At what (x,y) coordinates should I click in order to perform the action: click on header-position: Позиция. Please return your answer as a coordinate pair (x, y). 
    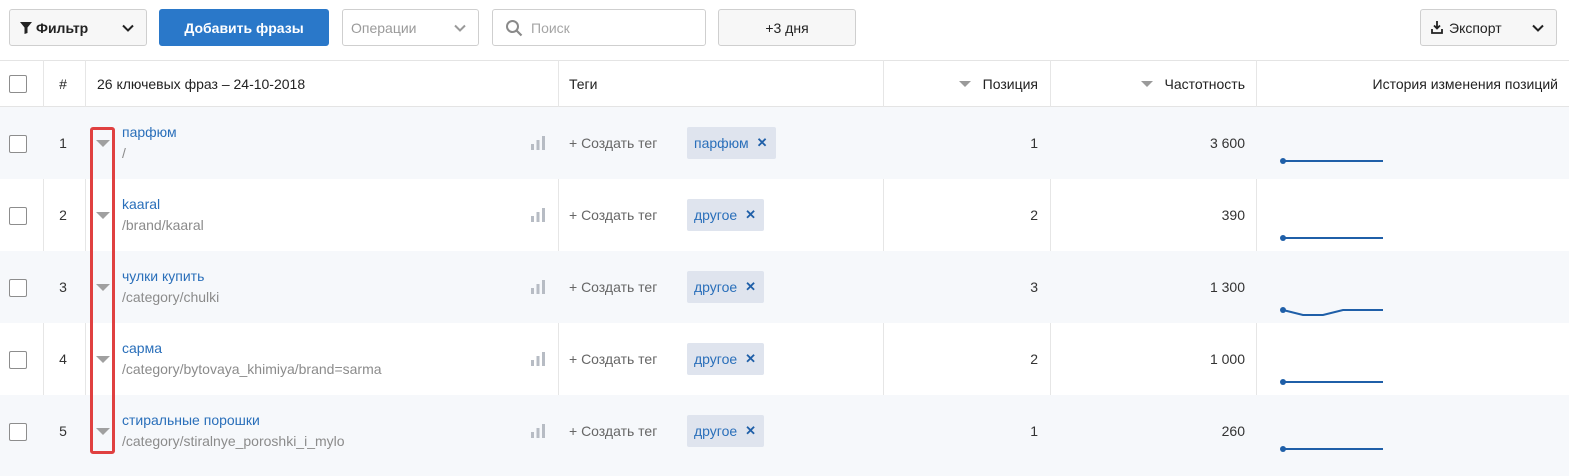
    Looking at the image, I should click on (961, 84).